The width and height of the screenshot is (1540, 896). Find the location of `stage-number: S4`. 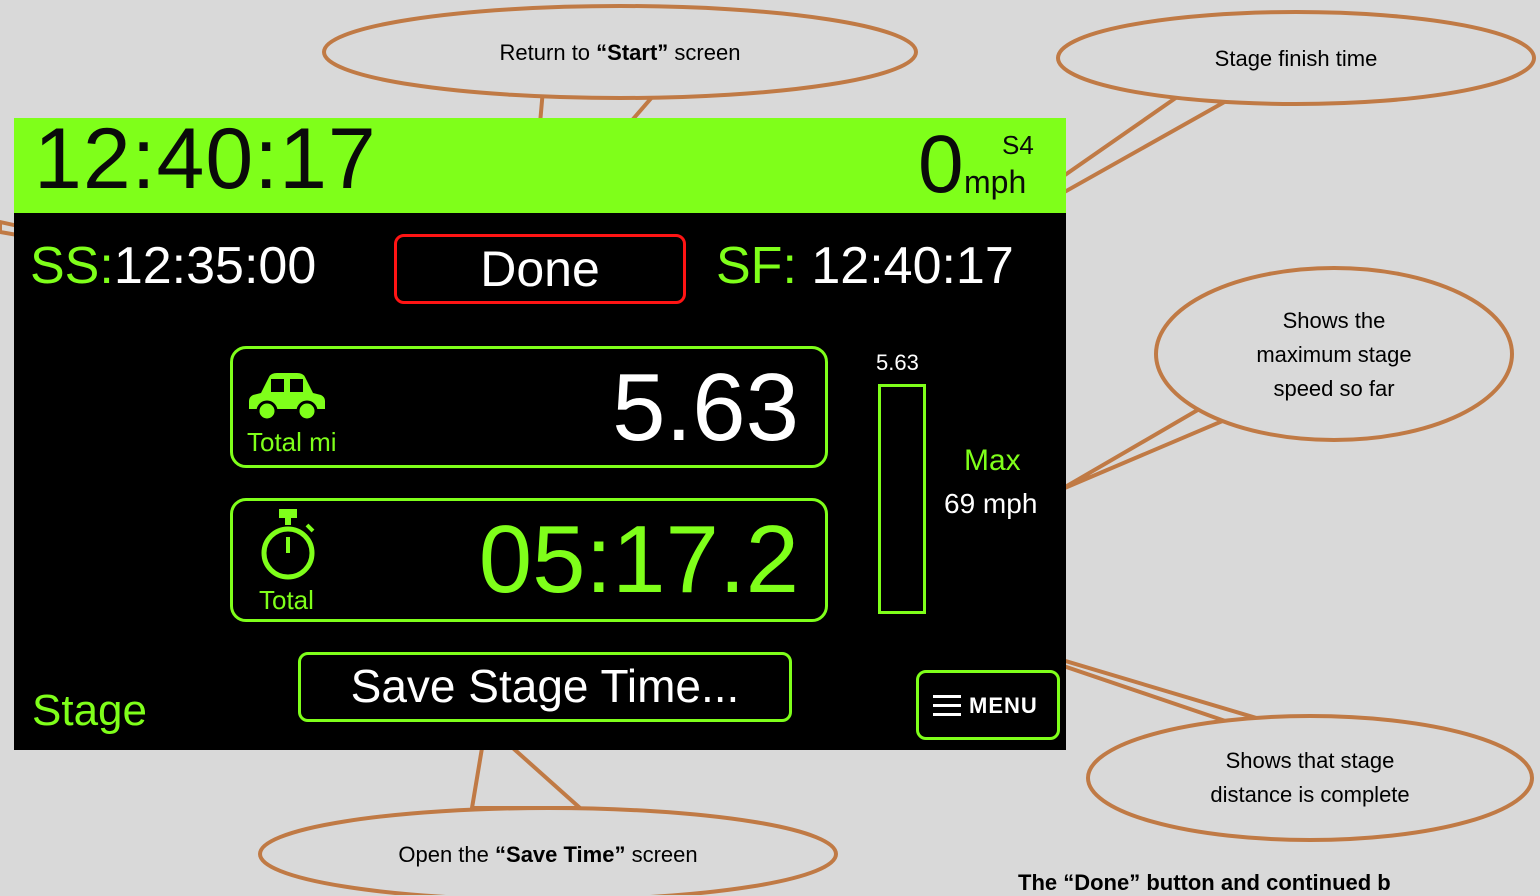

stage-number: S4 is located at coordinates (1018, 145).